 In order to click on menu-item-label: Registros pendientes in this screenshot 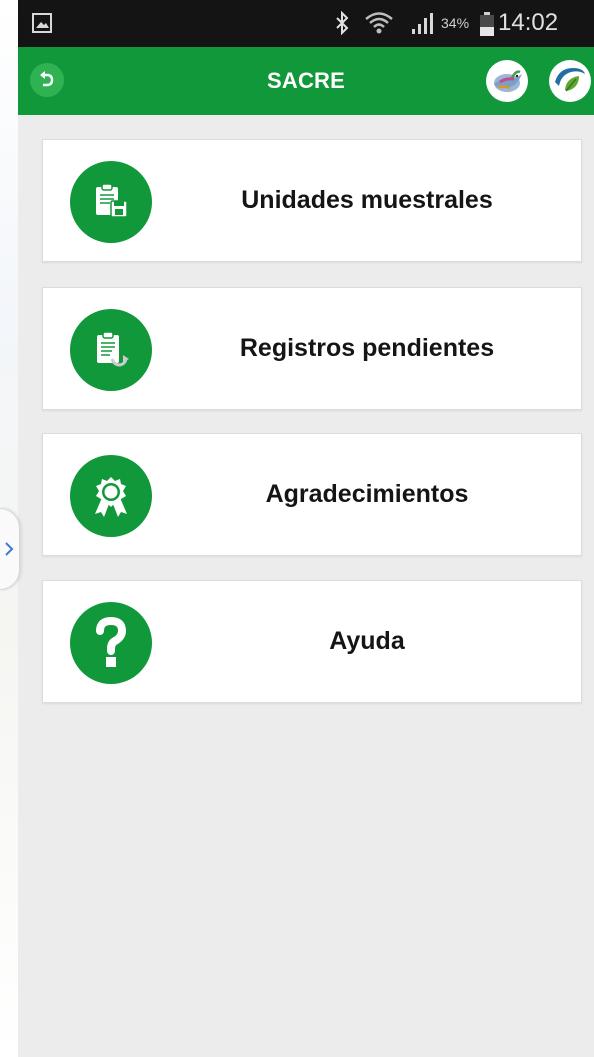, I will do `click(367, 348)`.